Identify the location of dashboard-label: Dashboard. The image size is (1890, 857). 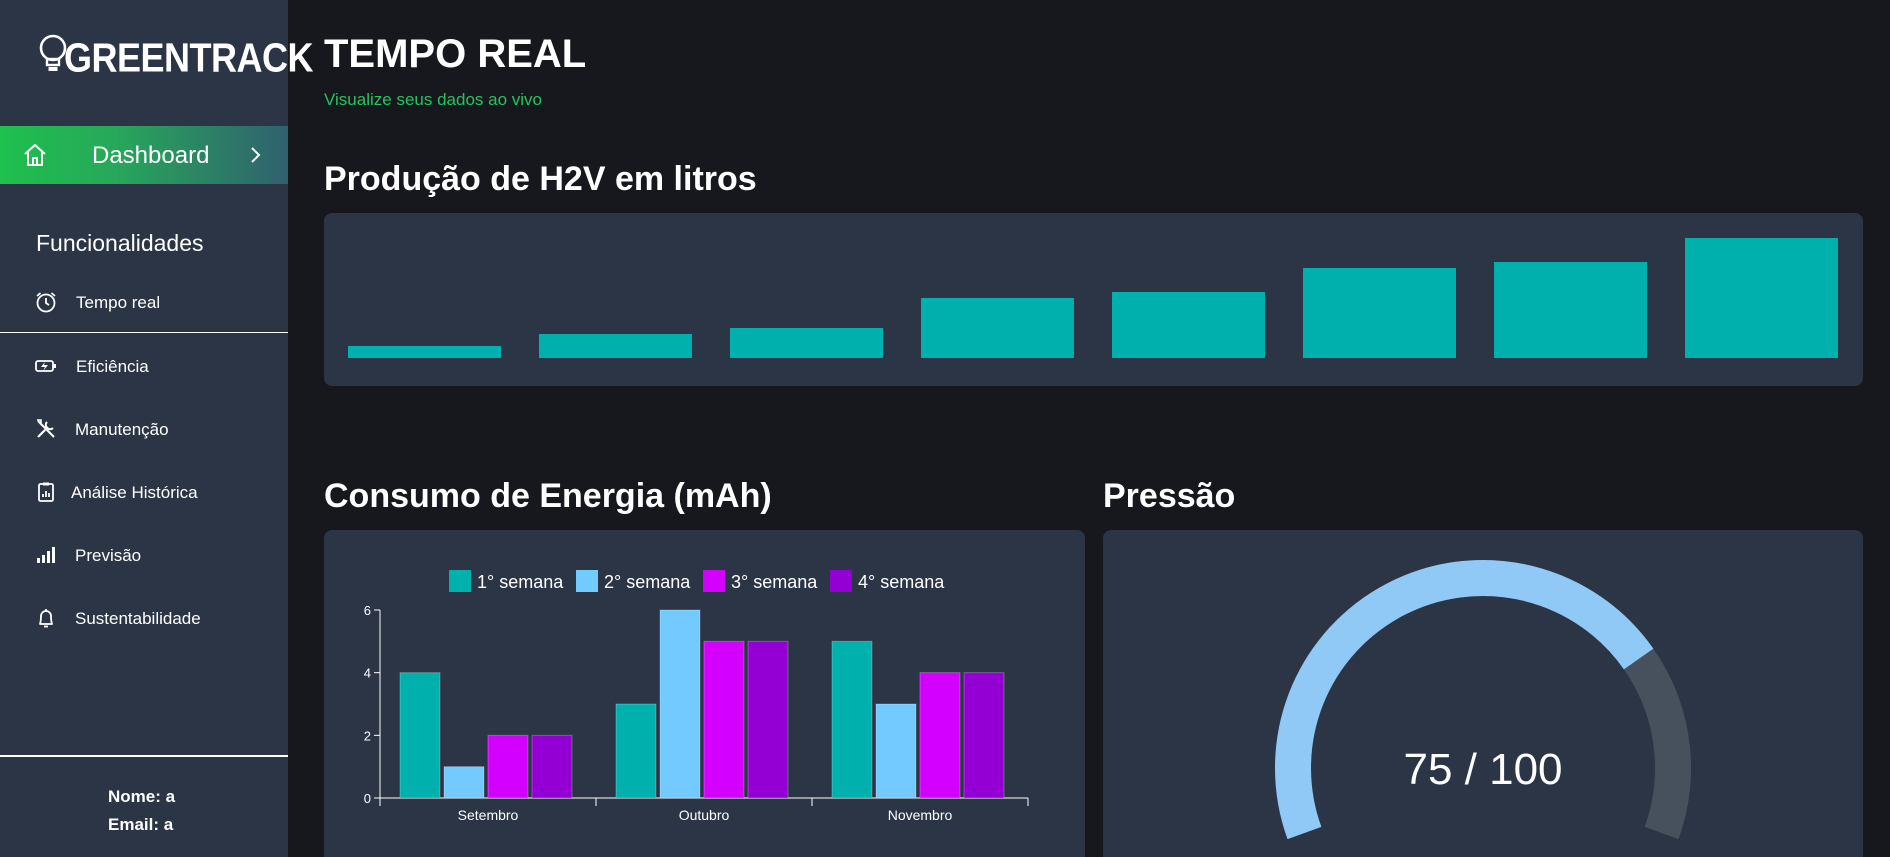
(151, 155).